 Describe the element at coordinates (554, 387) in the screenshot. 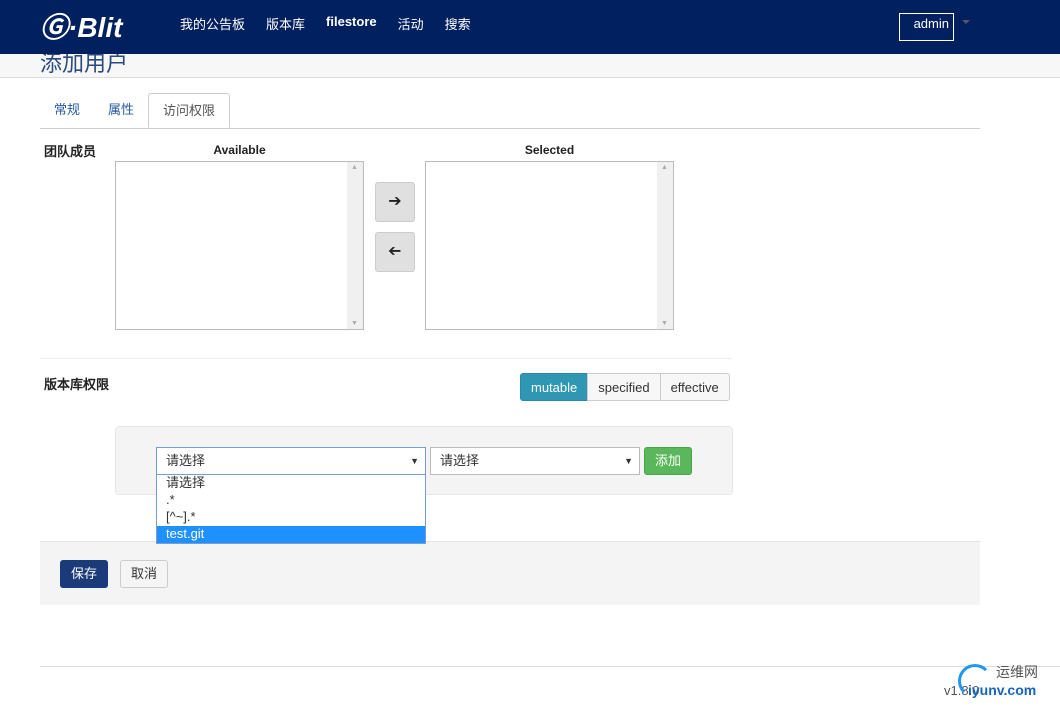

I see `mode-mutable: mutable` at that location.